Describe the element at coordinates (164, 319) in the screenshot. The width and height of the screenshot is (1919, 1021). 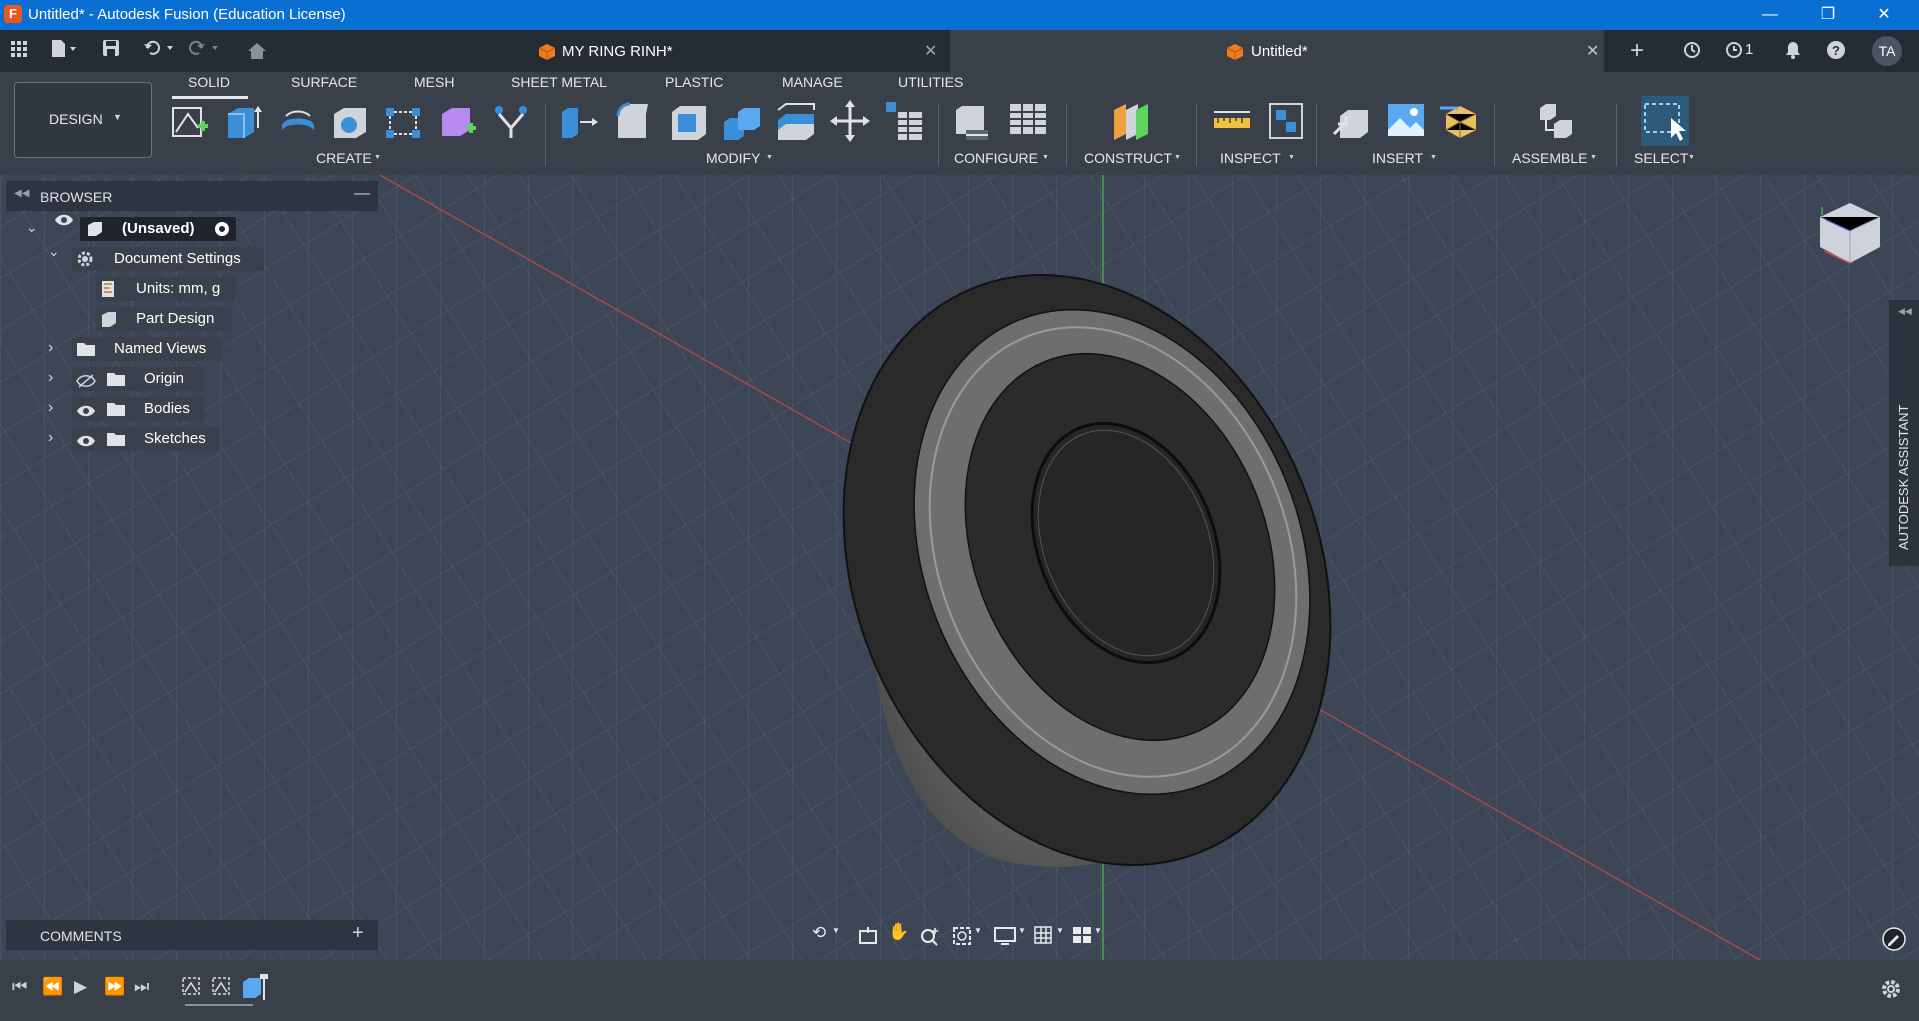
I see `tree-part-design: Part Design` at that location.